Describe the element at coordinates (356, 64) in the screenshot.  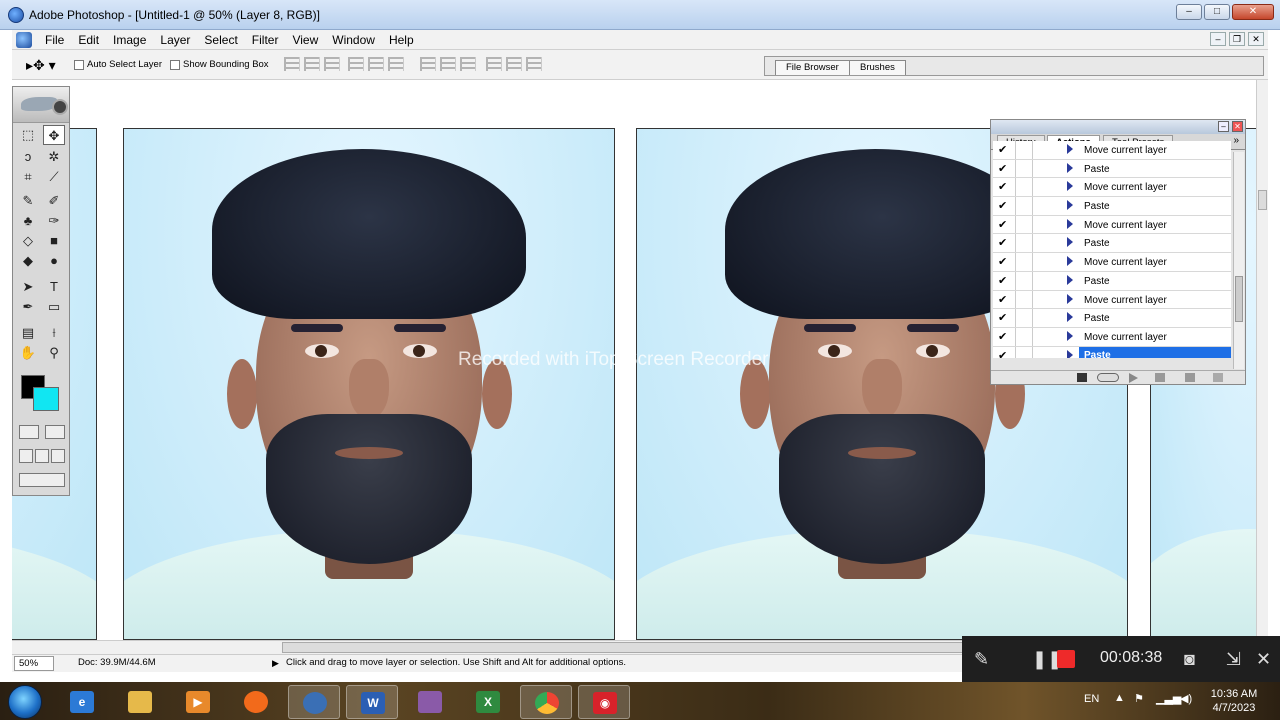
I see `align-left-icon` at that location.